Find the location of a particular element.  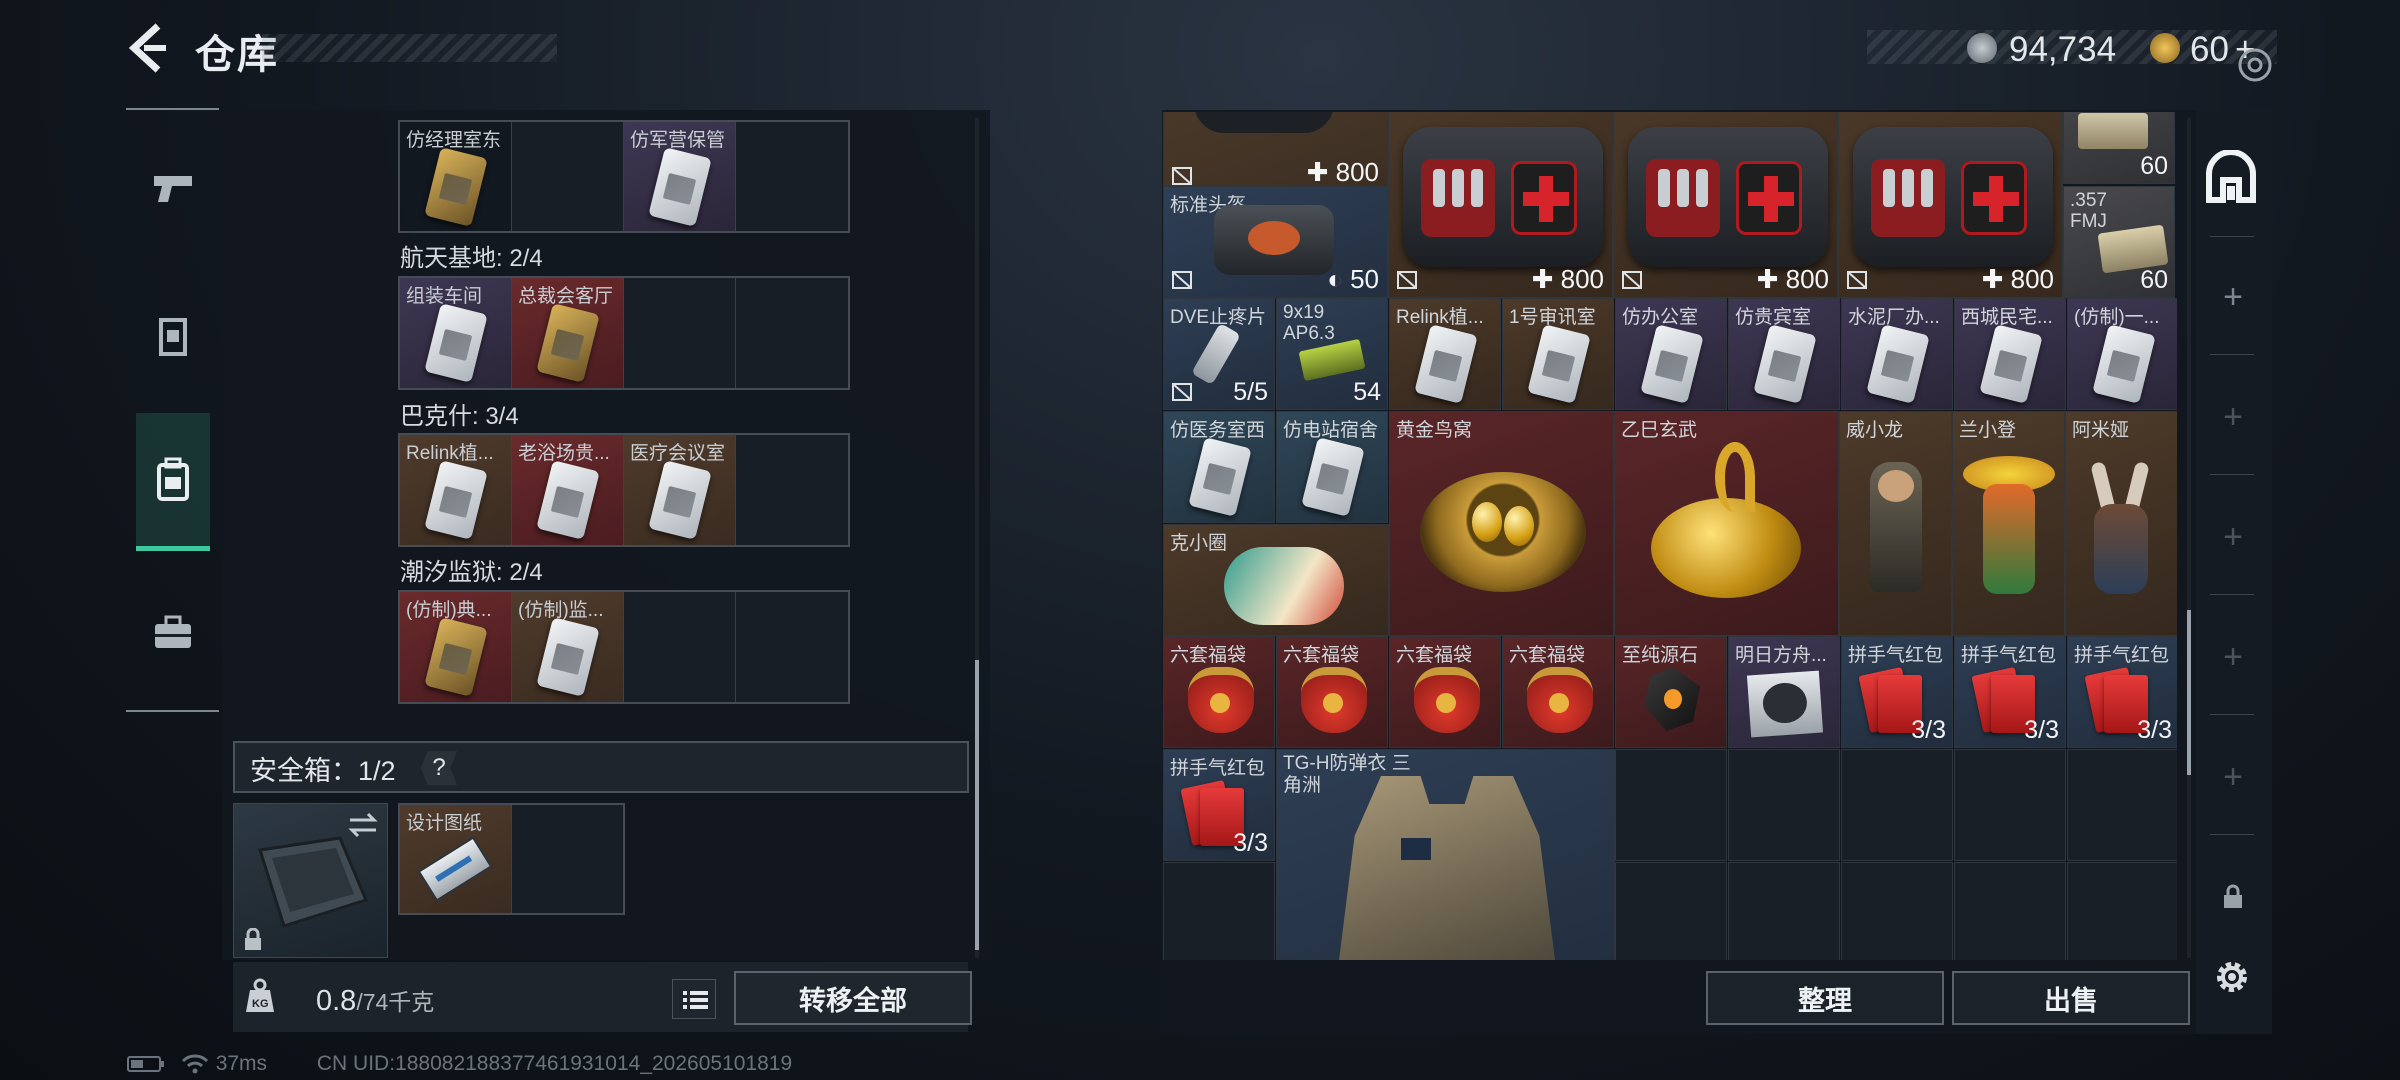

item-figure-weixiaolong: 威小龙 is located at coordinates (1895, 523).